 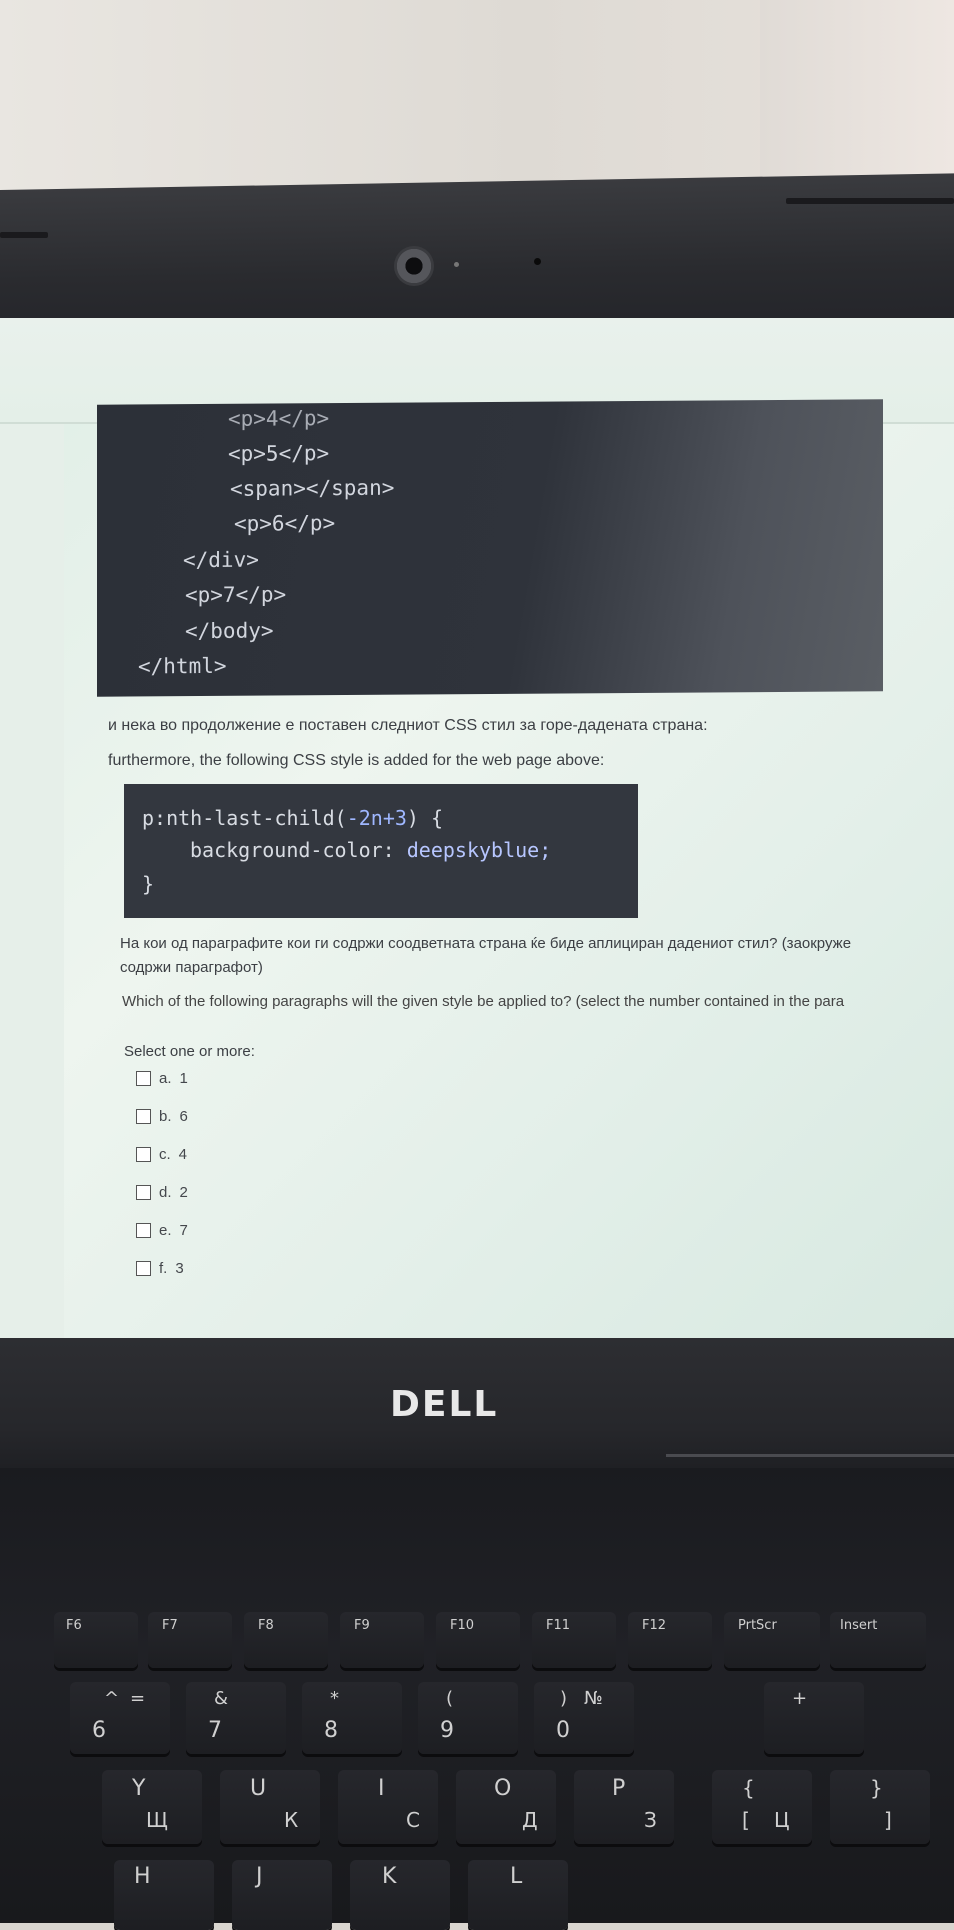 I want to click on key-f12: F12, so click(x=670, y=1640).